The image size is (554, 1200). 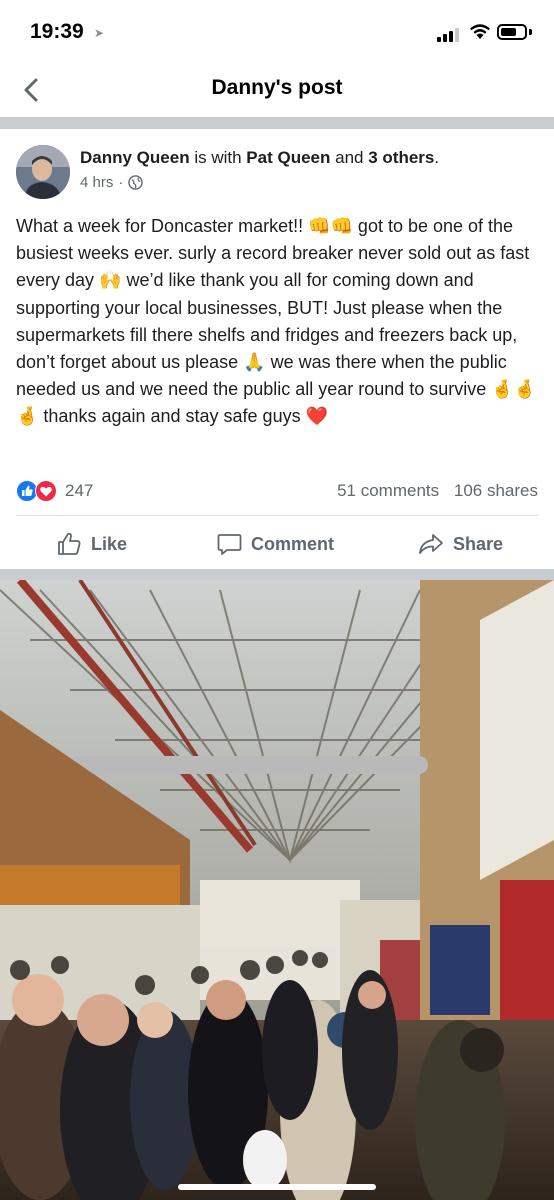 I want to click on status-bar: 19:39 ➤, so click(x=277, y=32).